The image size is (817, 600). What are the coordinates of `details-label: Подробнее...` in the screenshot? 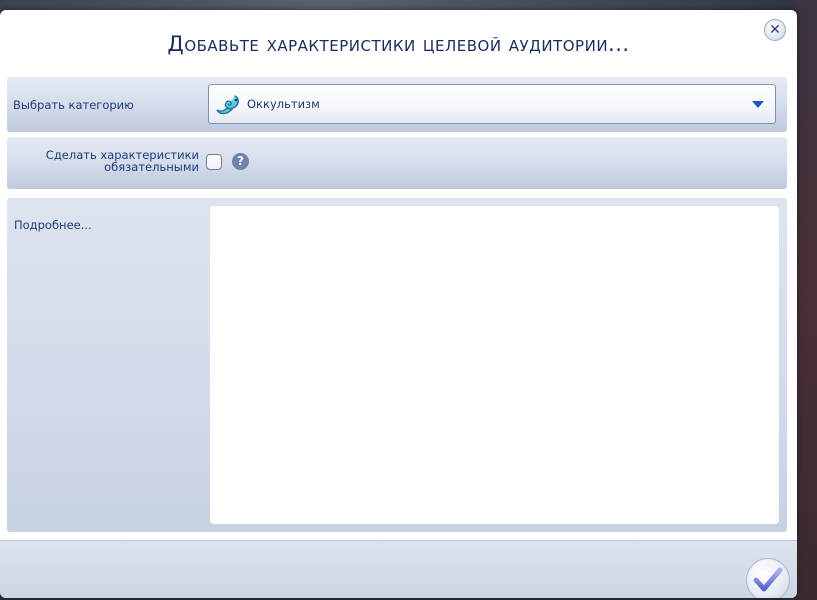 It's located at (53, 225).